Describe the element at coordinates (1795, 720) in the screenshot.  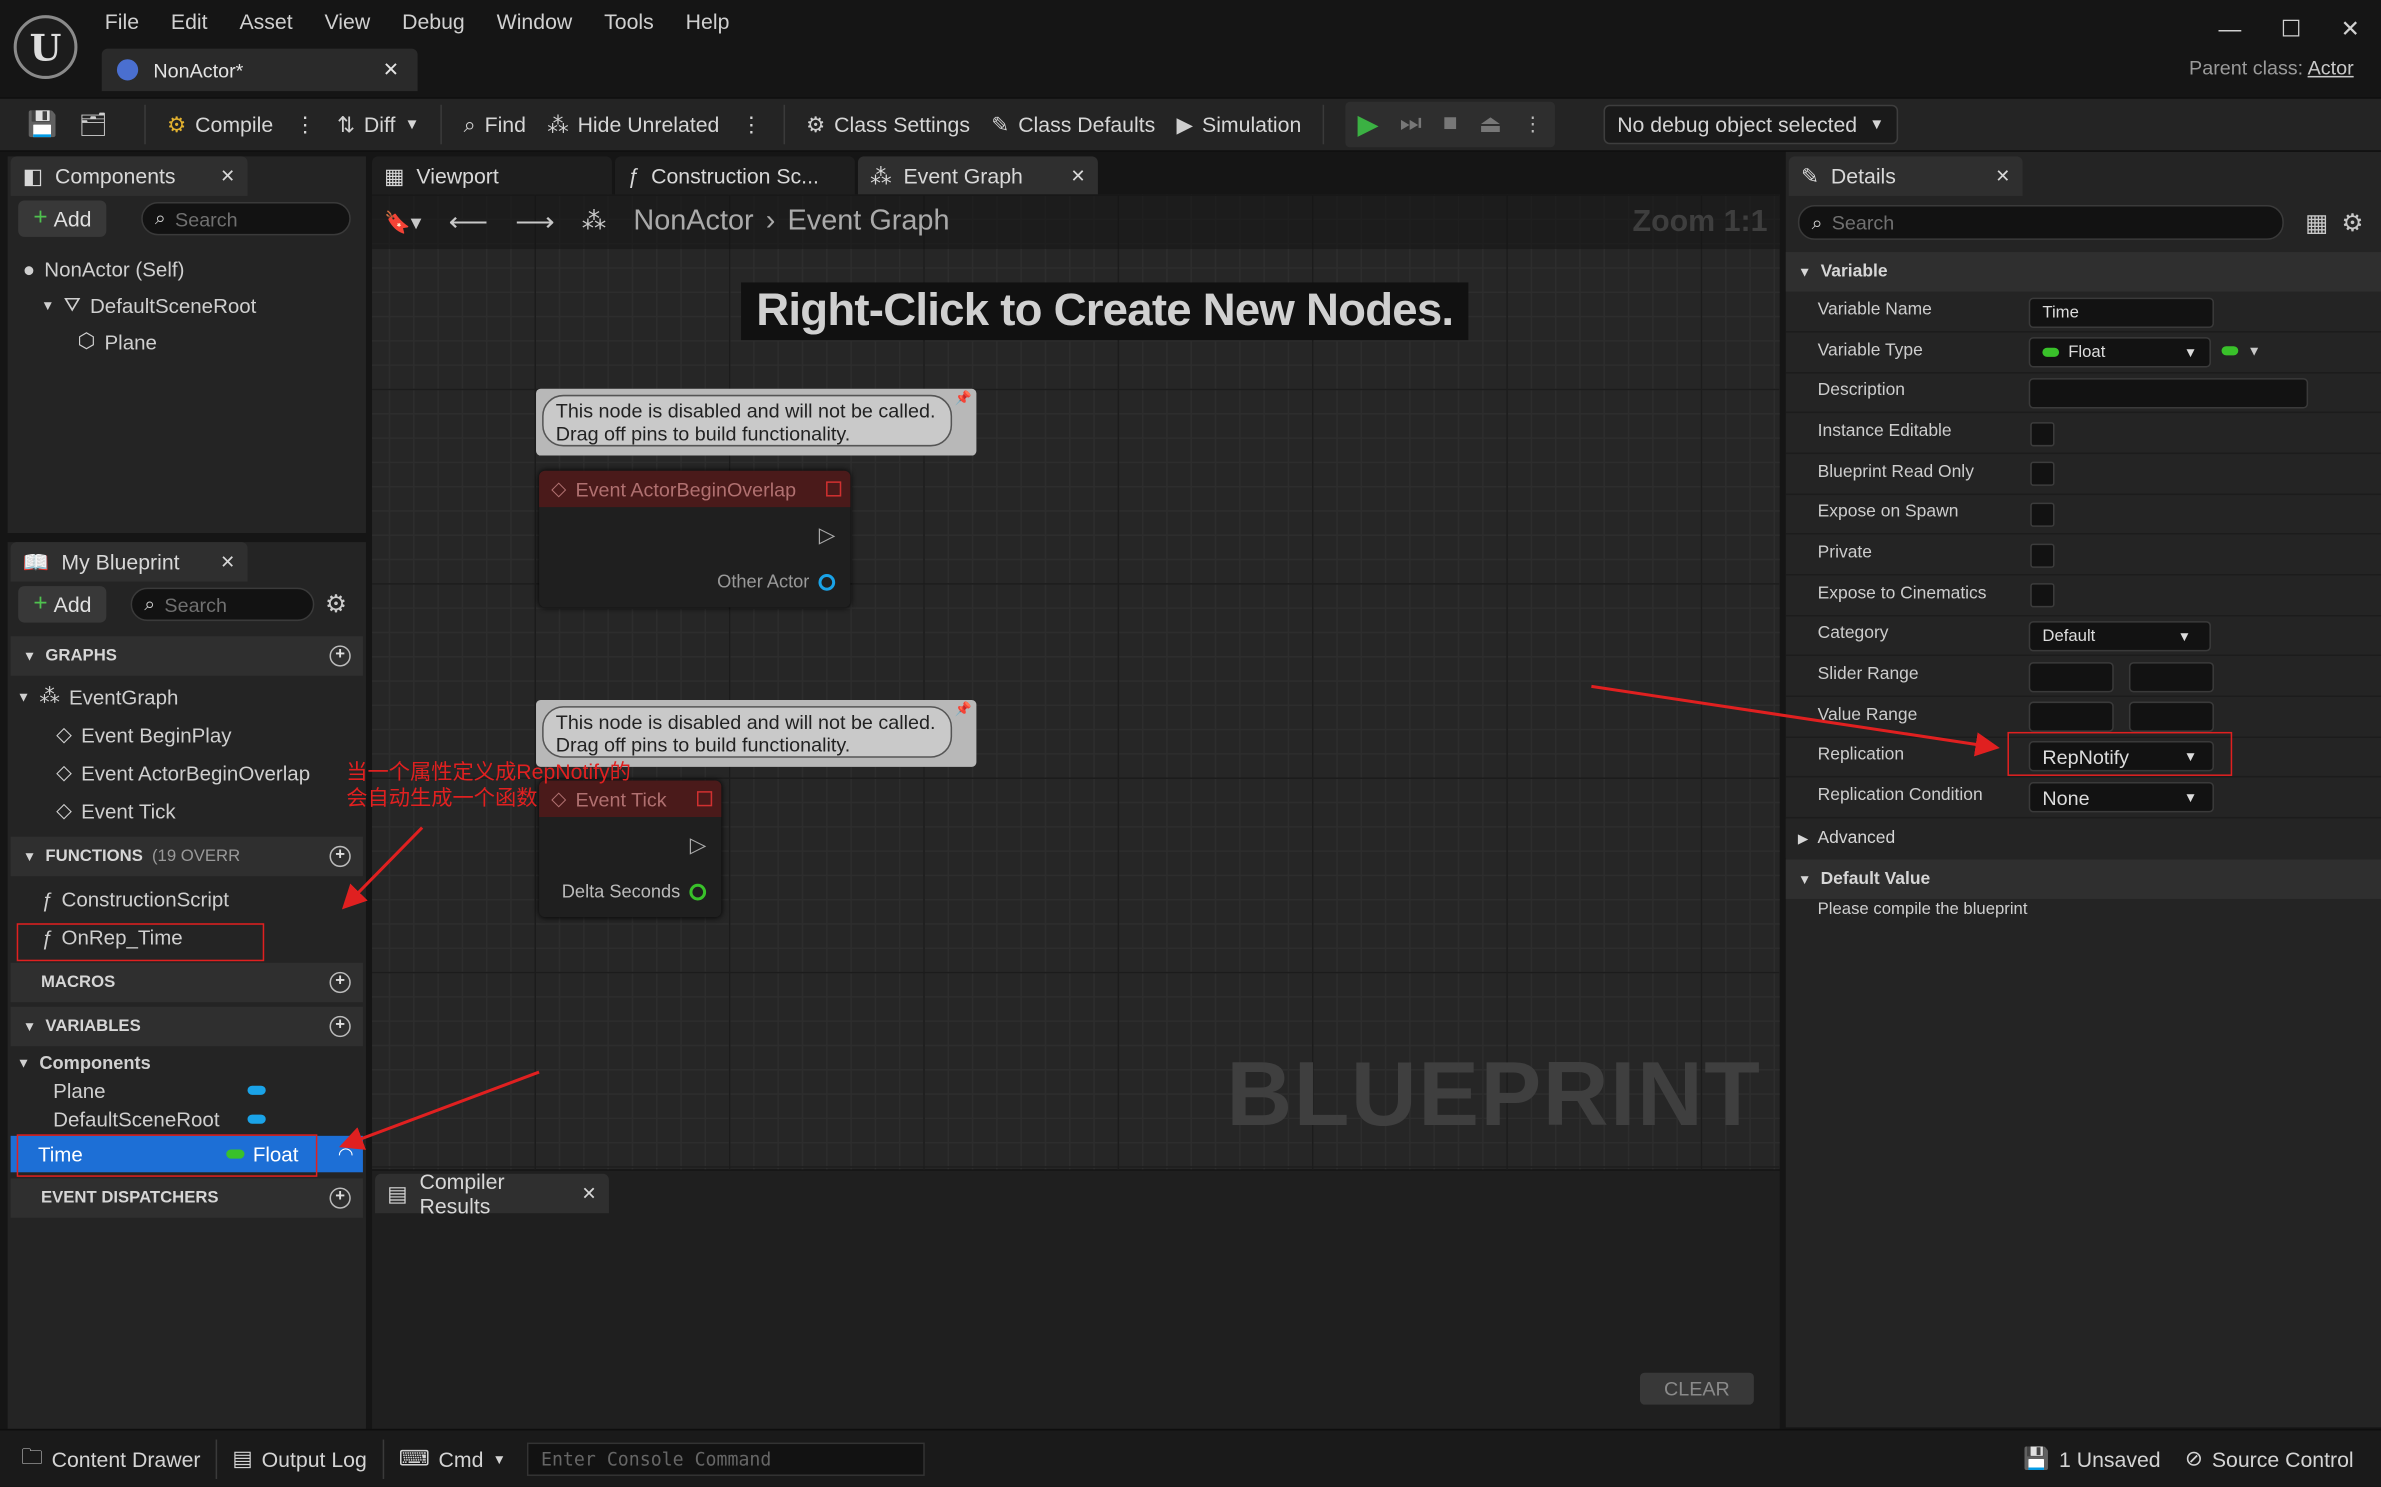
I see `annotation-arrow-to-replication` at that location.